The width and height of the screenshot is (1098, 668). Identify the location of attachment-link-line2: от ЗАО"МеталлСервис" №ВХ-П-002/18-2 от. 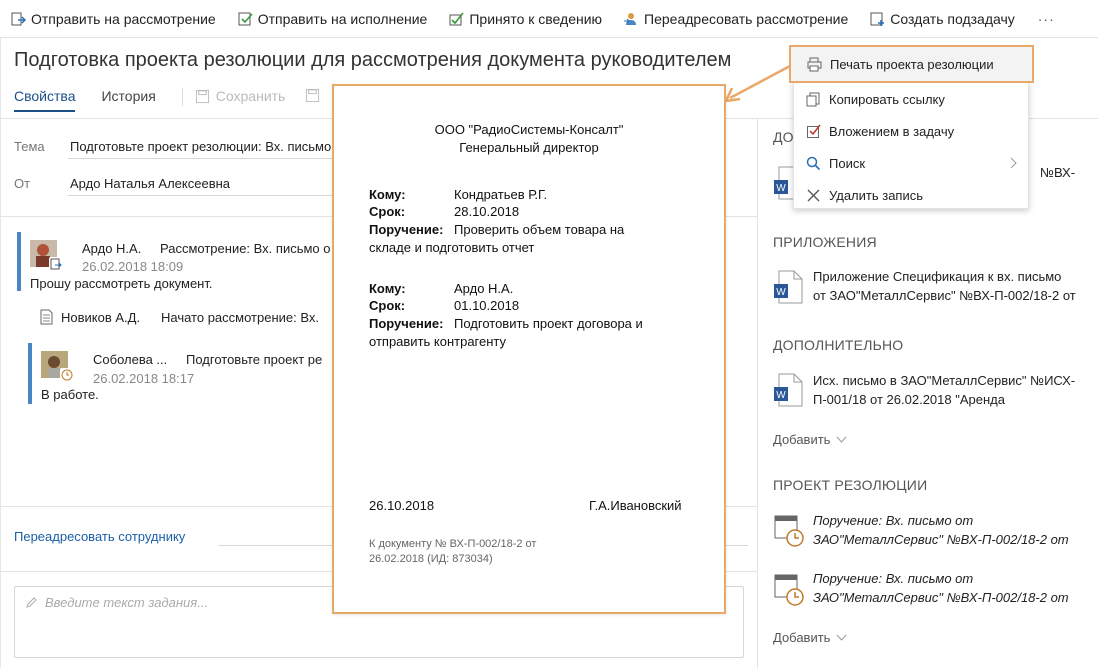
(944, 295).